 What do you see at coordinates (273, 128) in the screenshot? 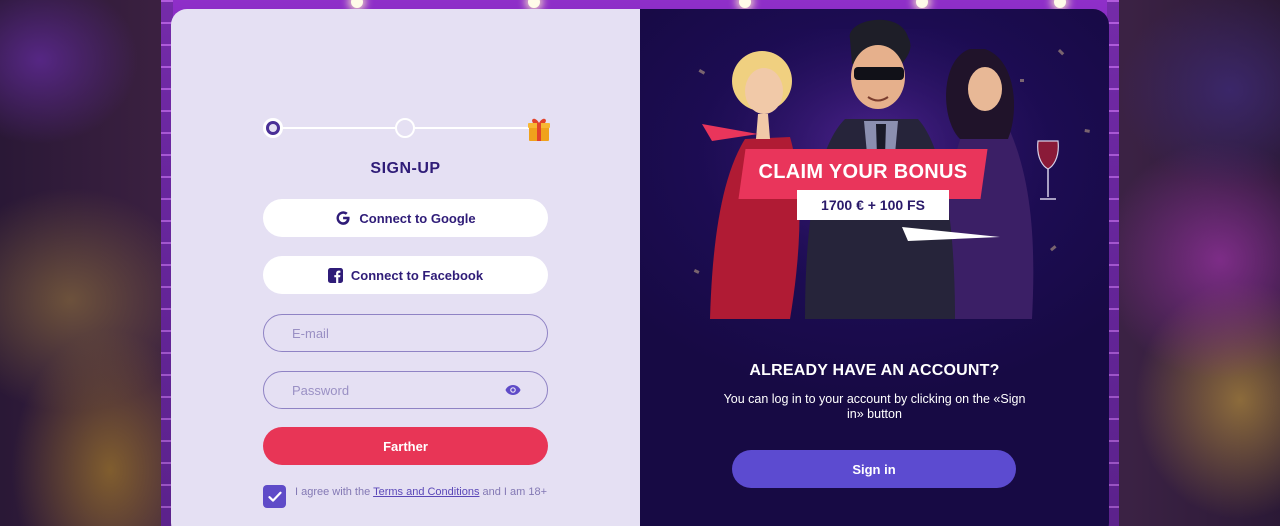
I see `step-1-dot` at bounding box center [273, 128].